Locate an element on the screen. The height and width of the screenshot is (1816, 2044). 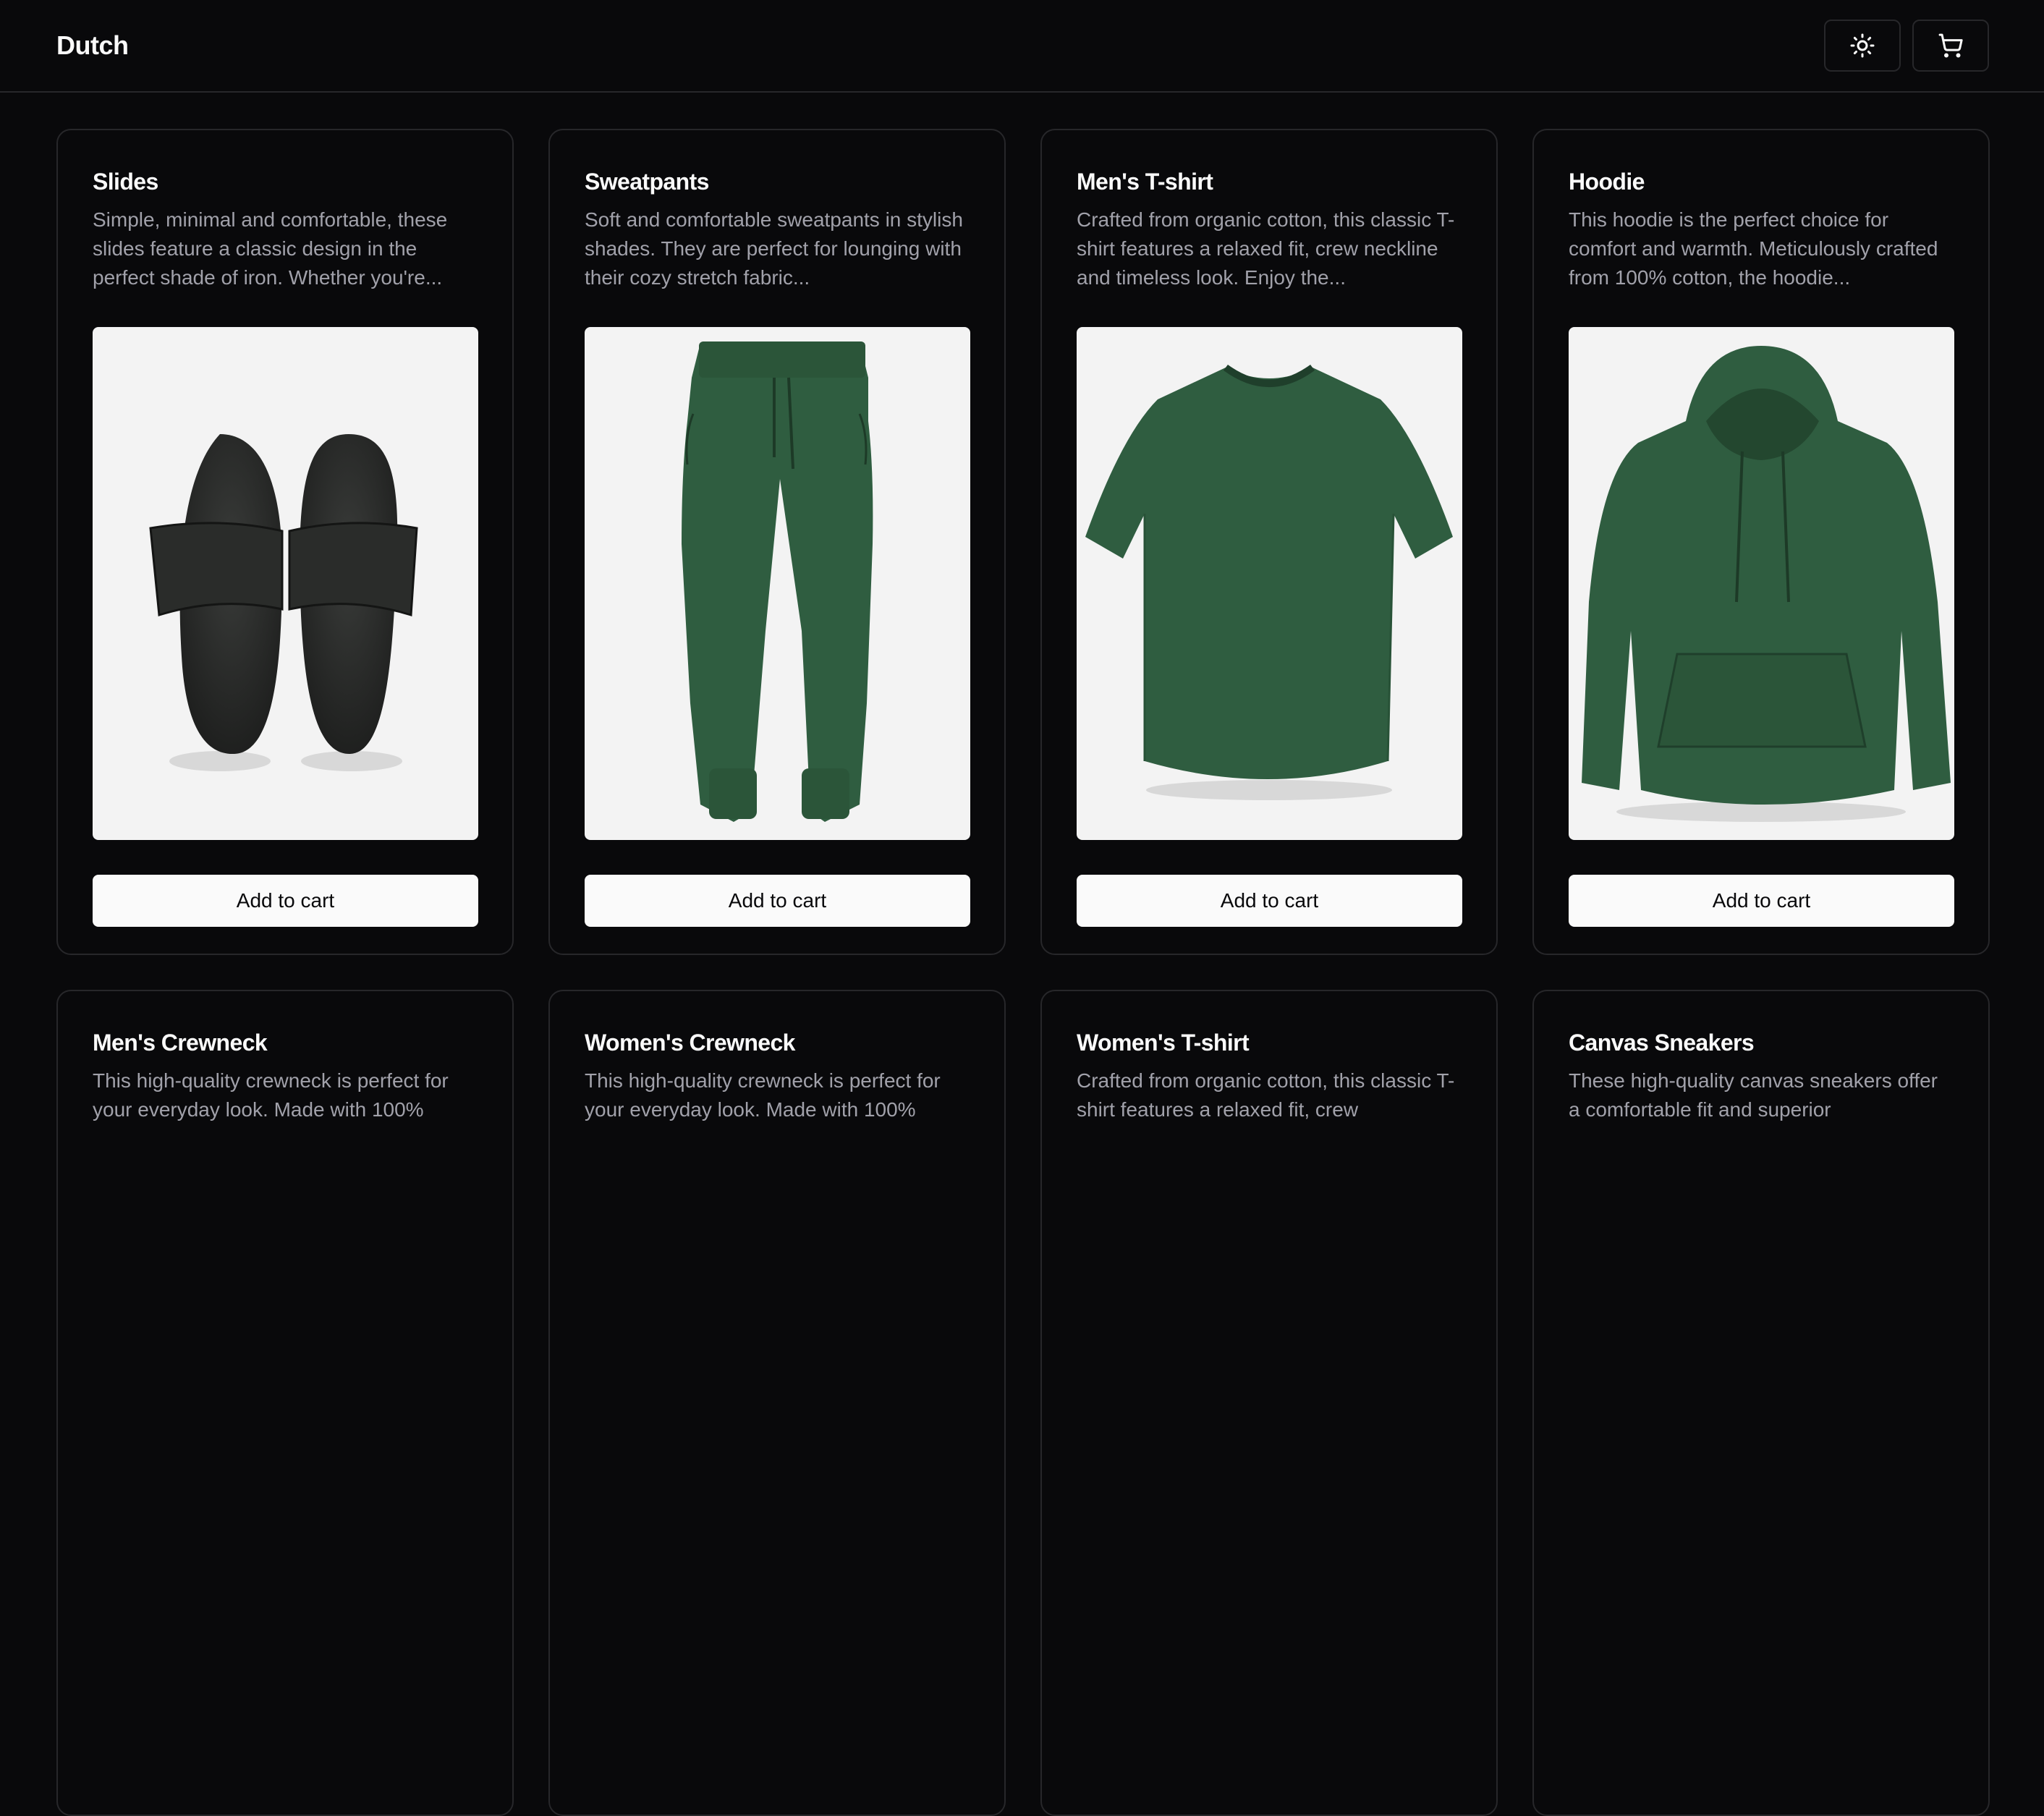
product-title: Men's Crewneck is located at coordinates (285, 1042).